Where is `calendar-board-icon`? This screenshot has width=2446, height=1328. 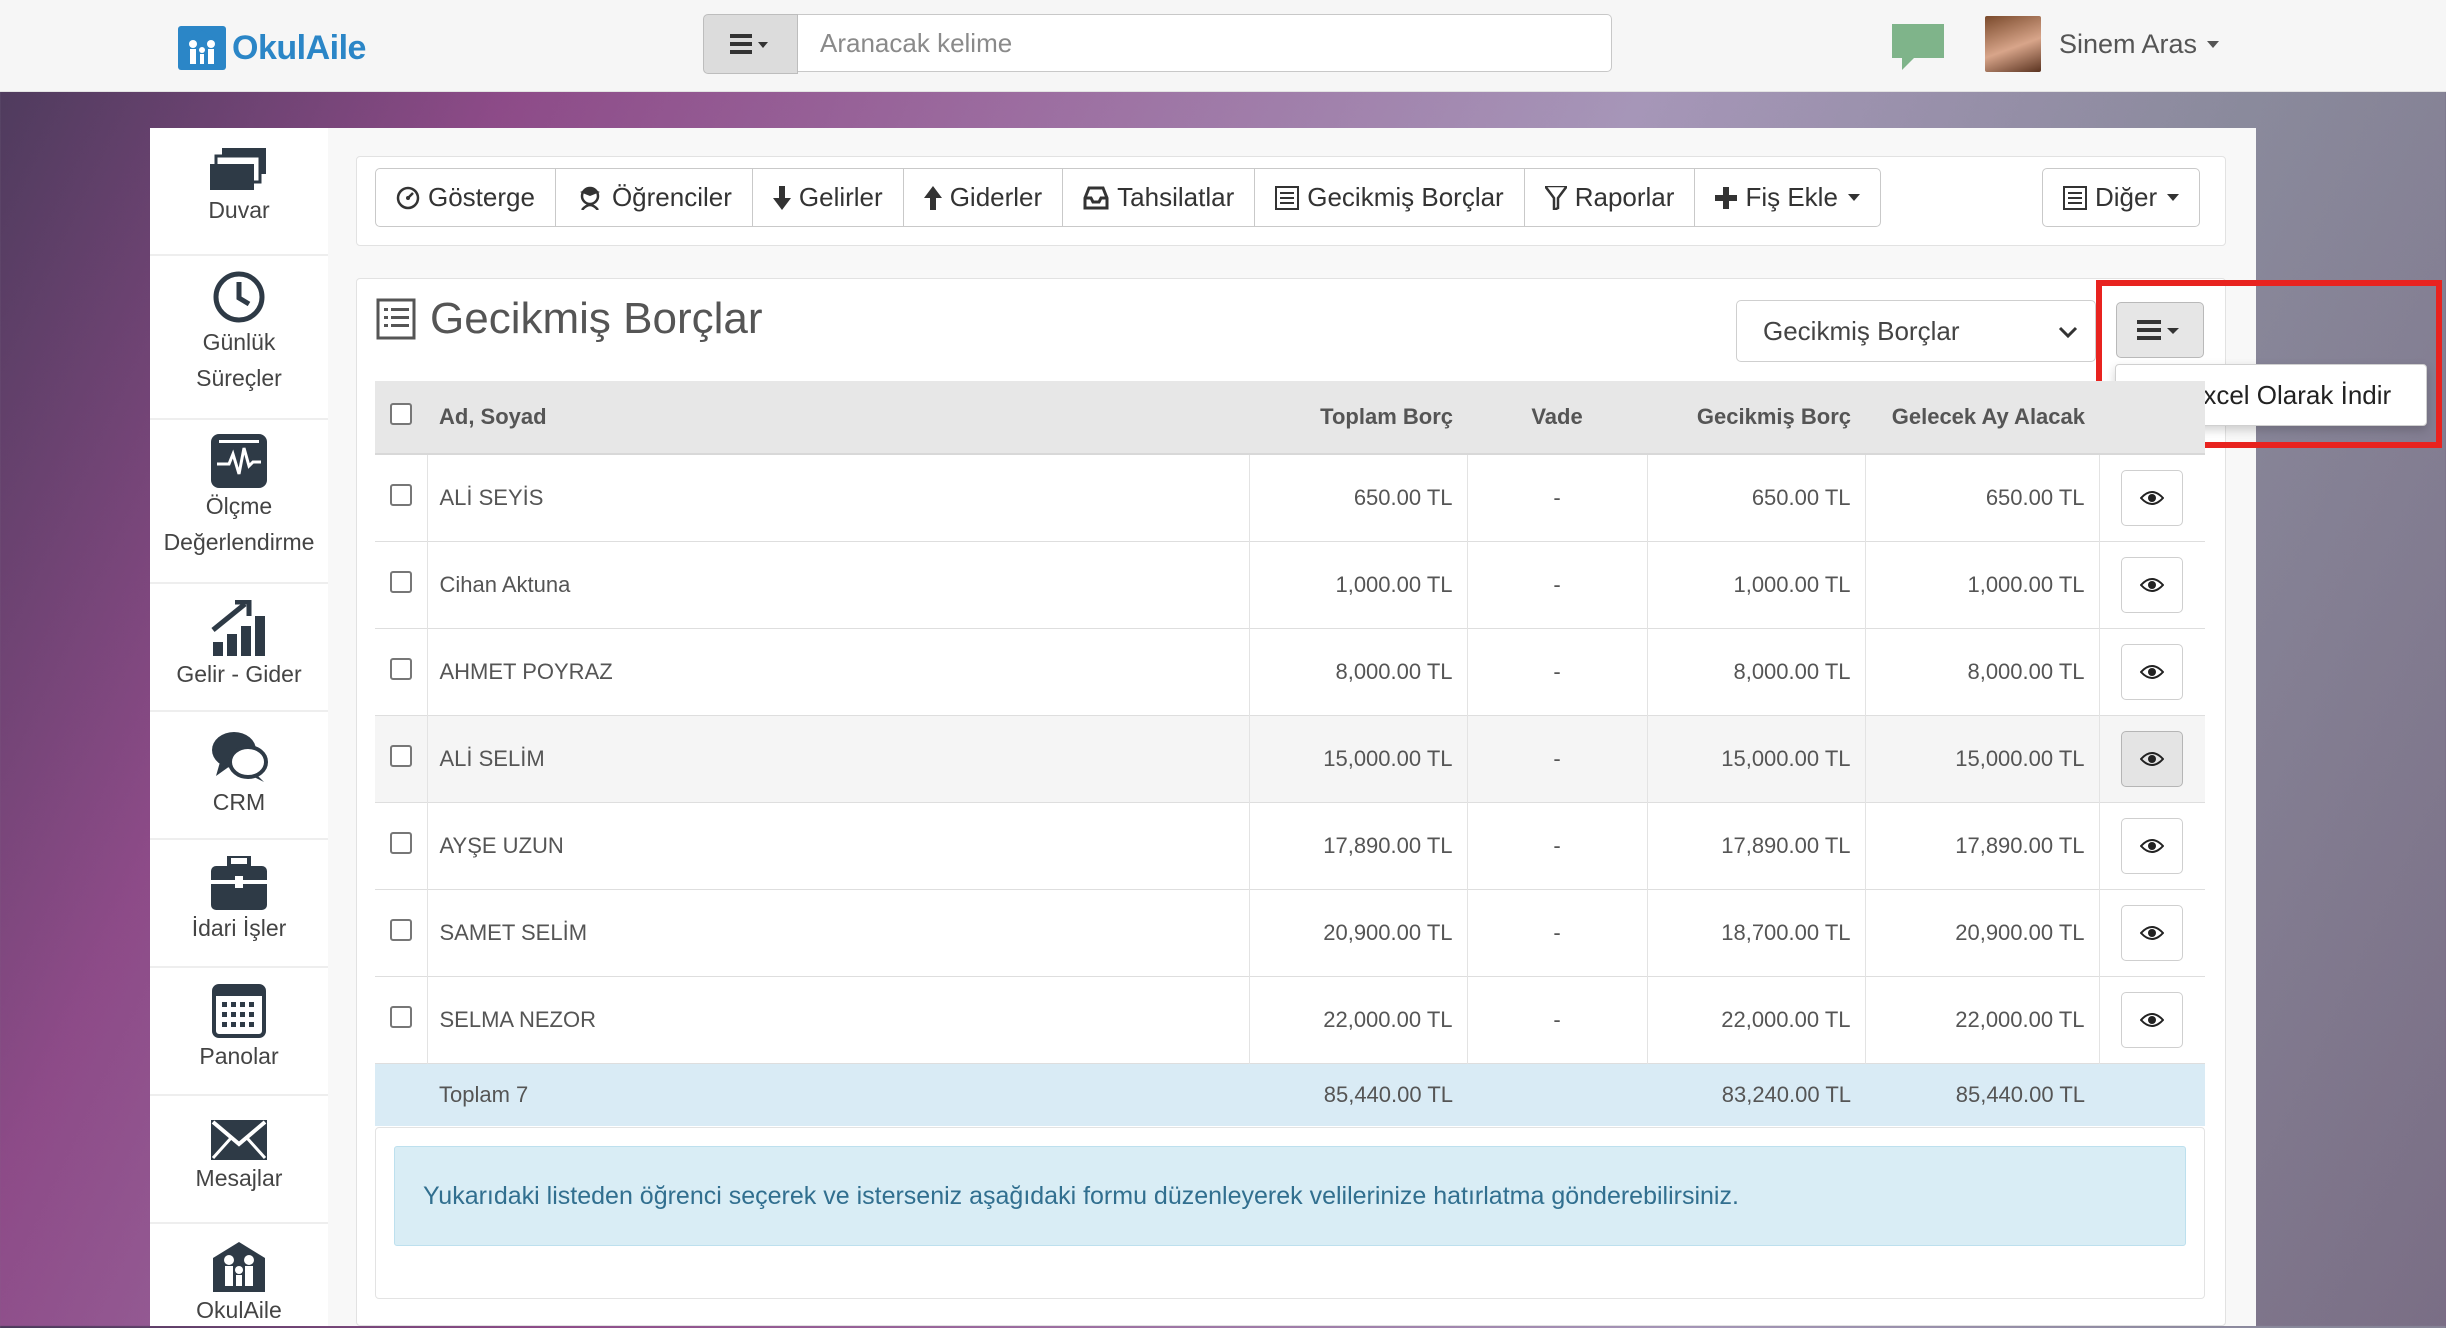
calendar-board-icon is located at coordinates (239, 1011).